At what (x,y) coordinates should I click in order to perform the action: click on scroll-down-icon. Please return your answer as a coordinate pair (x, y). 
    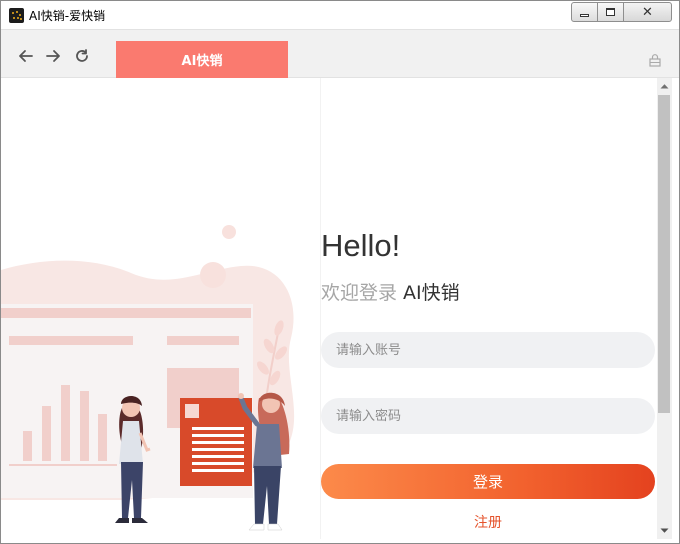
    Looking at the image, I should click on (664, 530).